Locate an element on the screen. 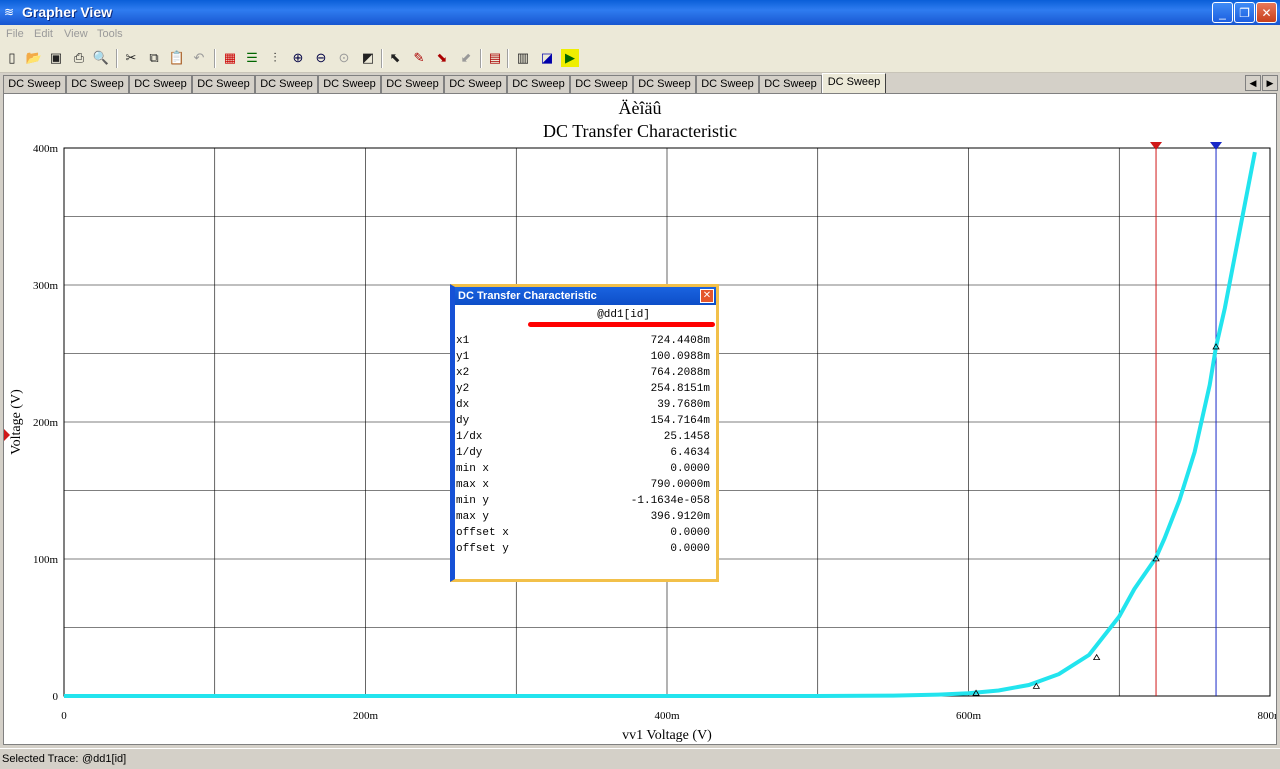  chart-subtitle: DC Transfer Characteristic is located at coordinates (640, 131).